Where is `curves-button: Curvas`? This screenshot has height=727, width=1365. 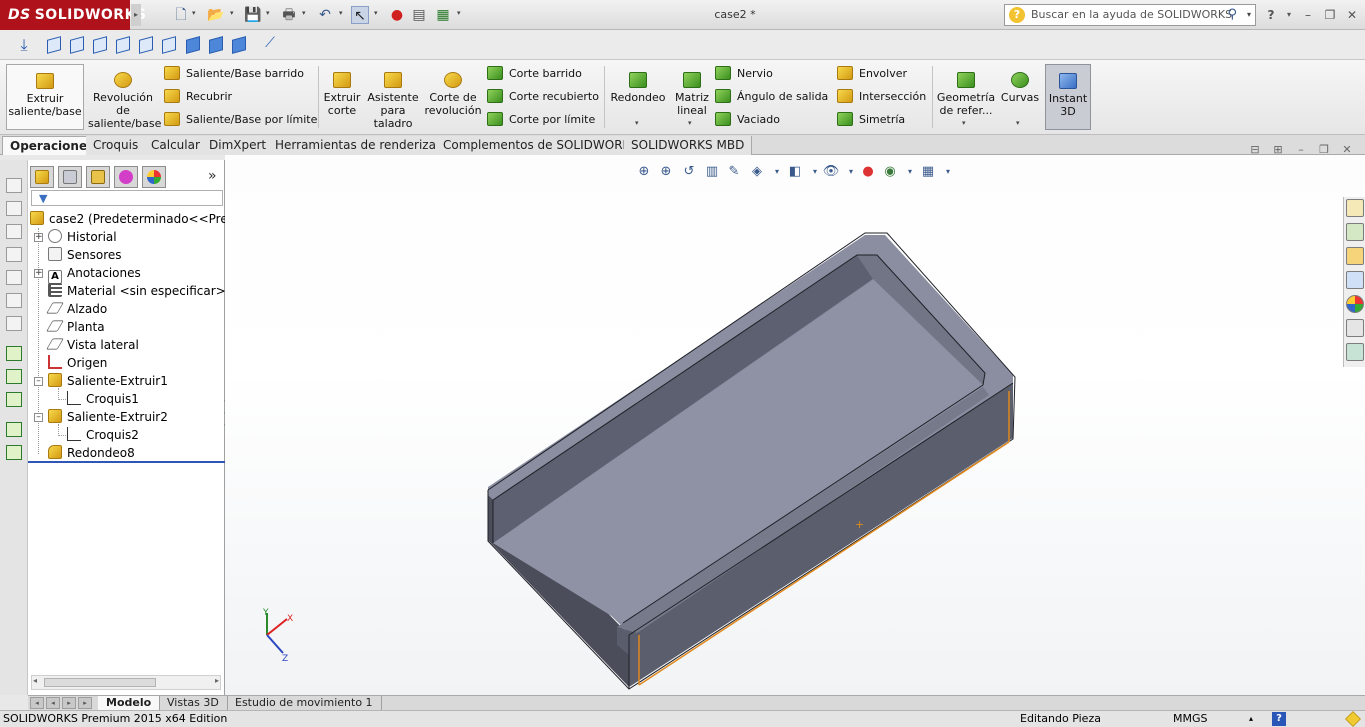
curves-button: Curvas is located at coordinates (1020, 97).